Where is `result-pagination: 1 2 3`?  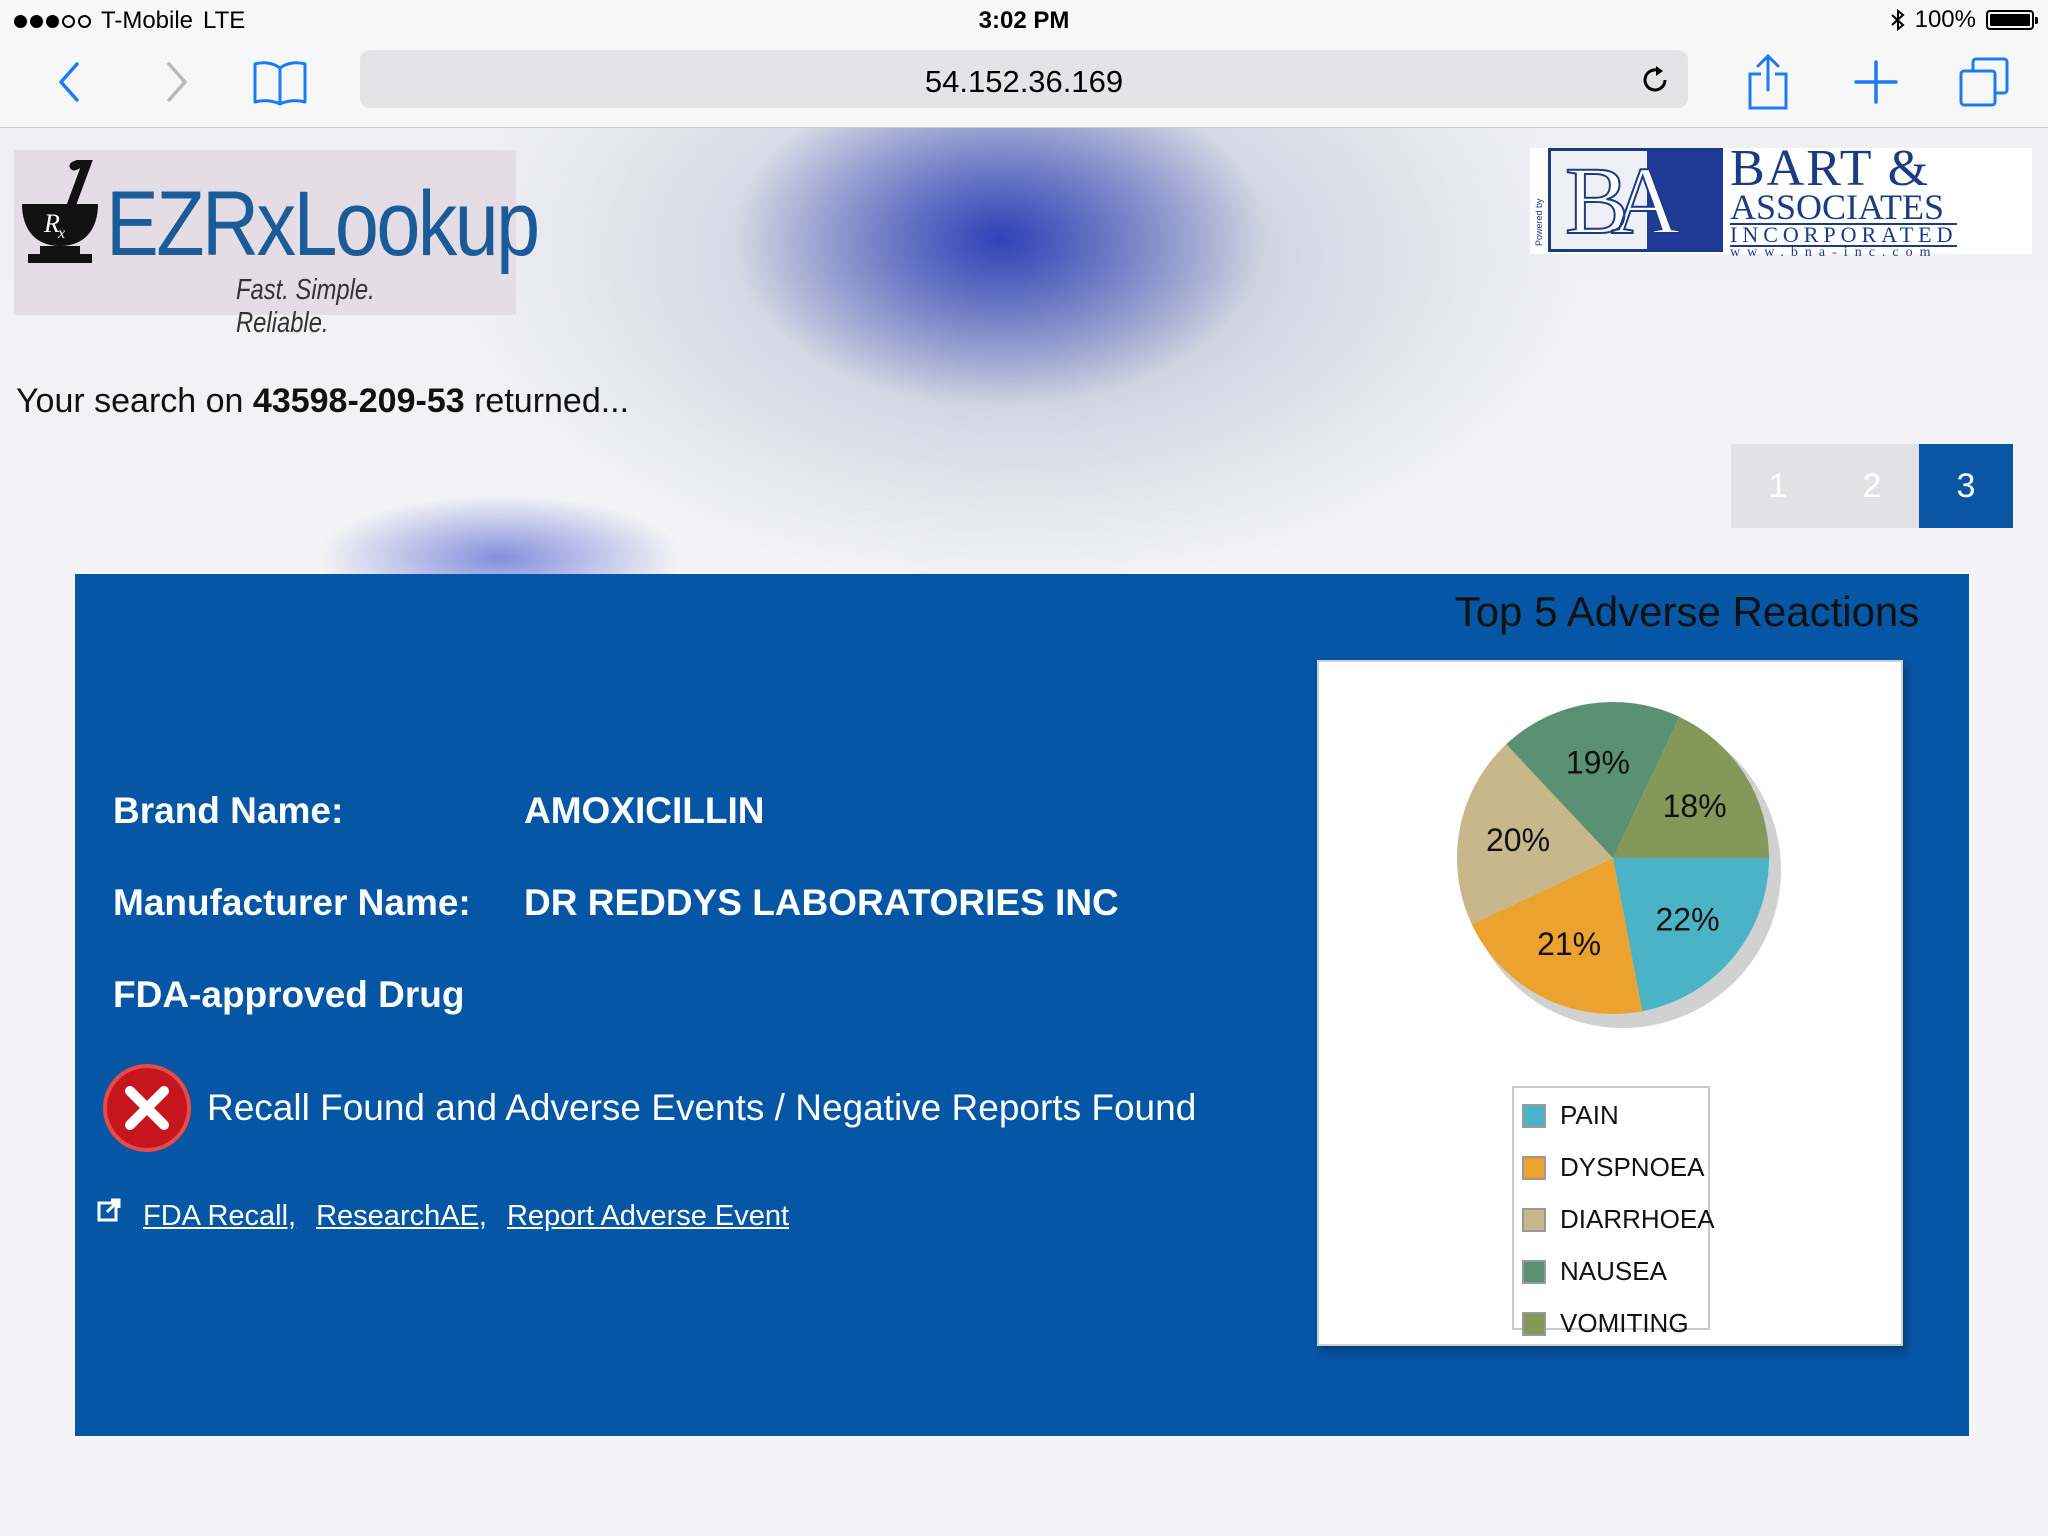 result-pagination: 1 2 3 is located at coordinates (1872, 486).